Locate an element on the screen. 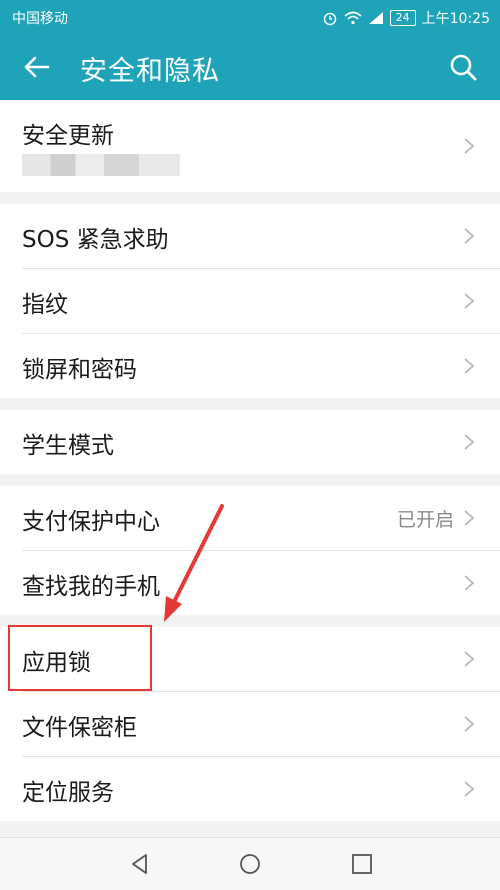 This screenshot has height=890, width=500. file-safe-item: 文件保密柜 is located at coordinates (261, 724).